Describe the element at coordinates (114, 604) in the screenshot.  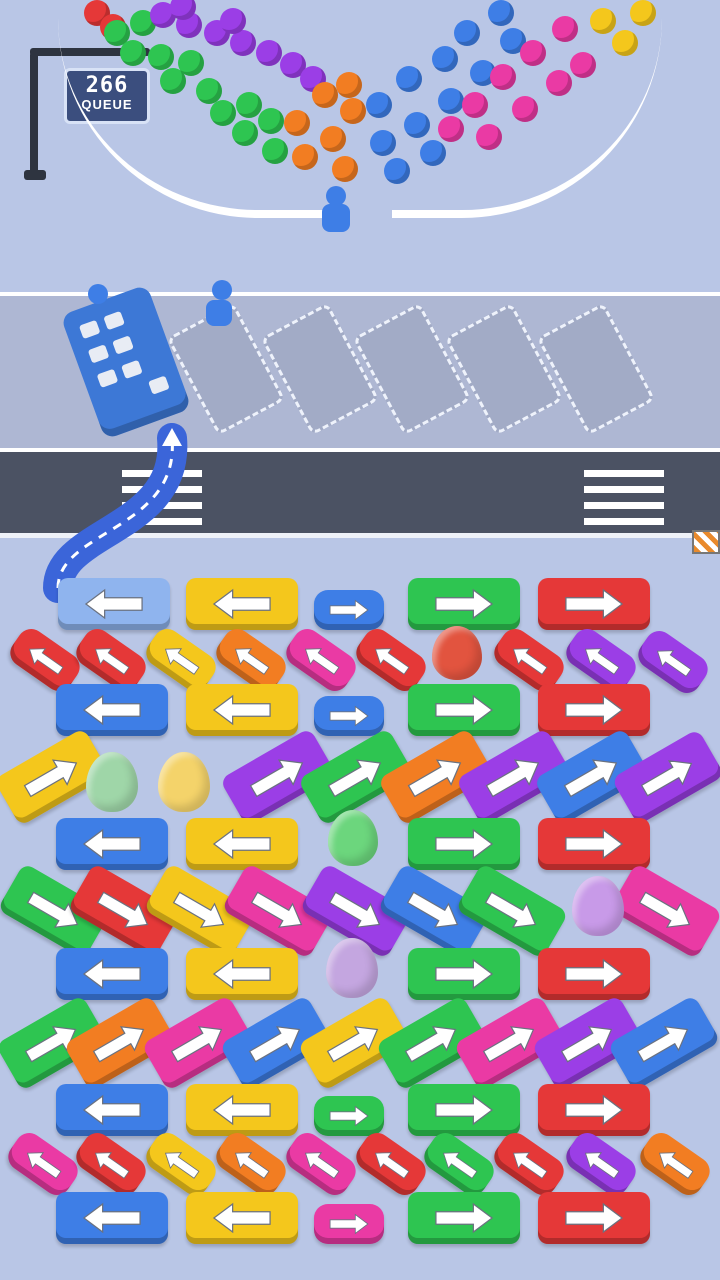
I see `bus-lightblue` at that location.